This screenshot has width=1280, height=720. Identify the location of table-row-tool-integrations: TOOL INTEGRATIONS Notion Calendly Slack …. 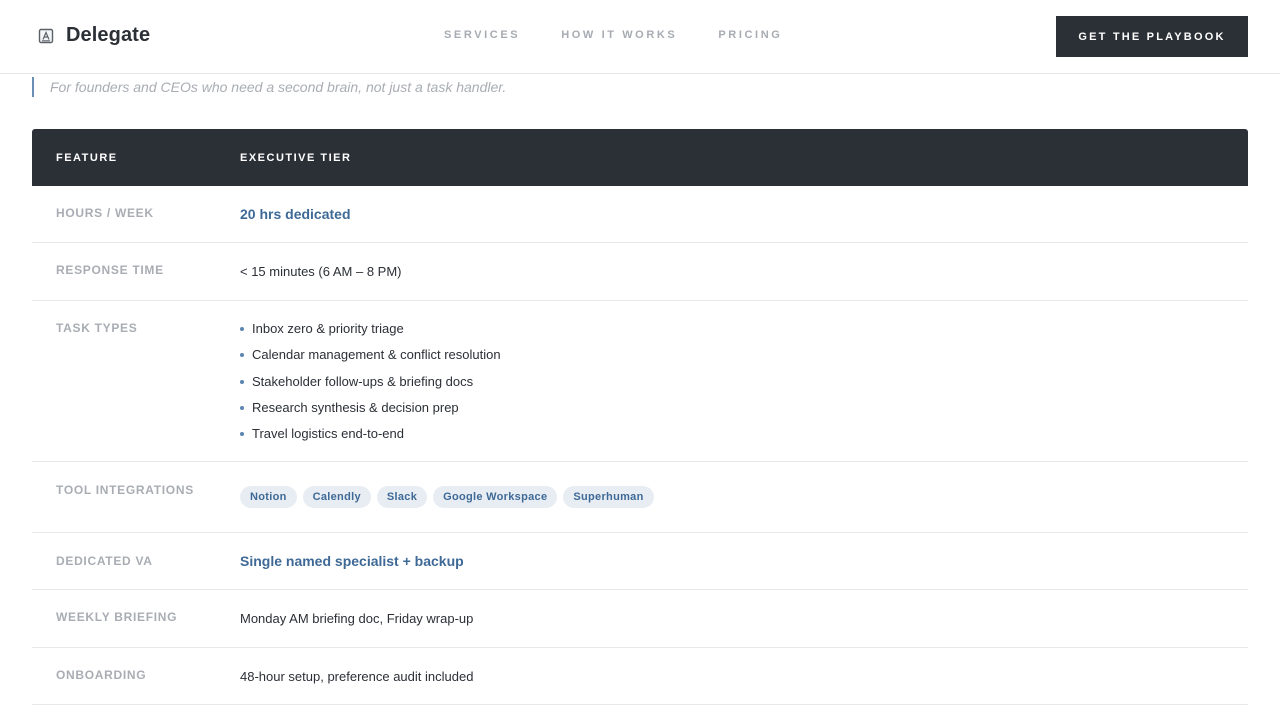
(640, 497).